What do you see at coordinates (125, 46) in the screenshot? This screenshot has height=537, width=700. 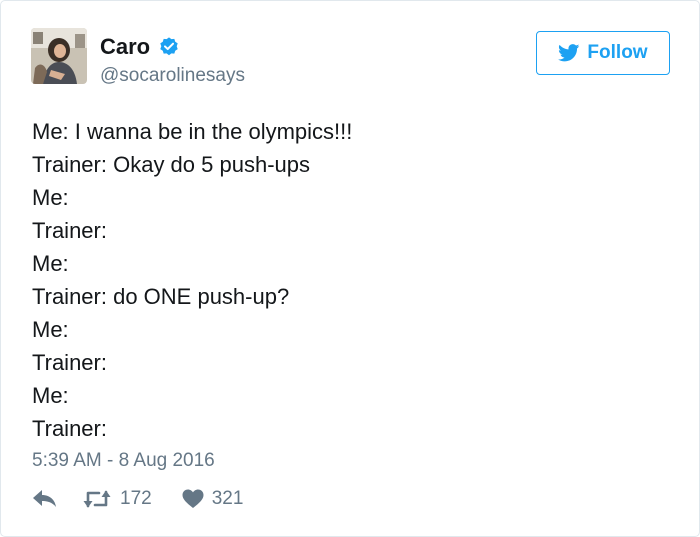 I see `user-name-text: Caro` at bounding box center [125, 46].